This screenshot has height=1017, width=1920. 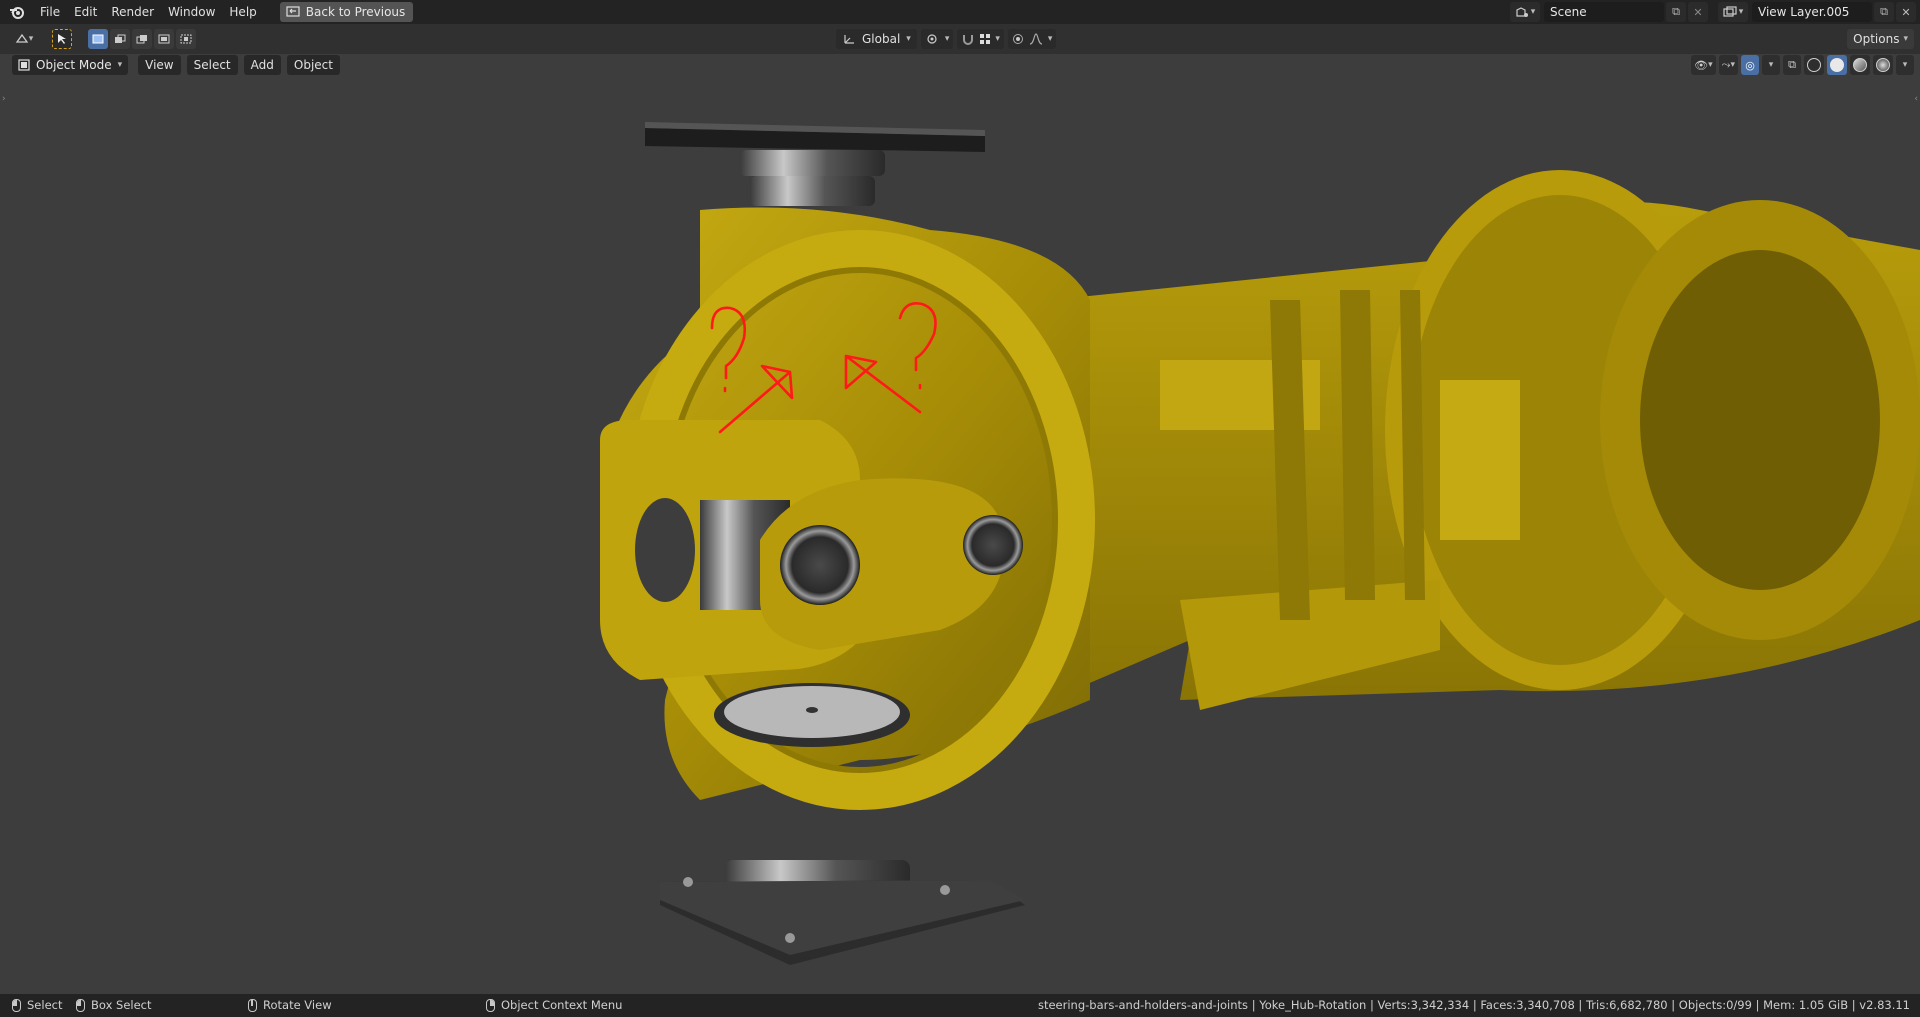 I want to click on mouse-right-icon, so click(x=490, y=1005).